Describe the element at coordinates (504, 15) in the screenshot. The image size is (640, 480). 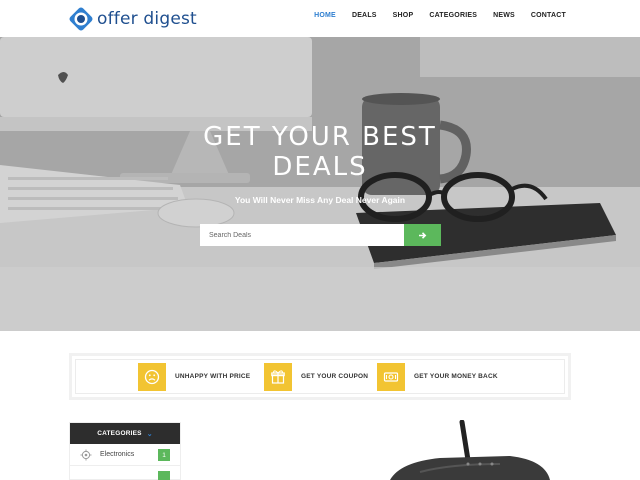
I see `nav-news: NEWS` at that location.